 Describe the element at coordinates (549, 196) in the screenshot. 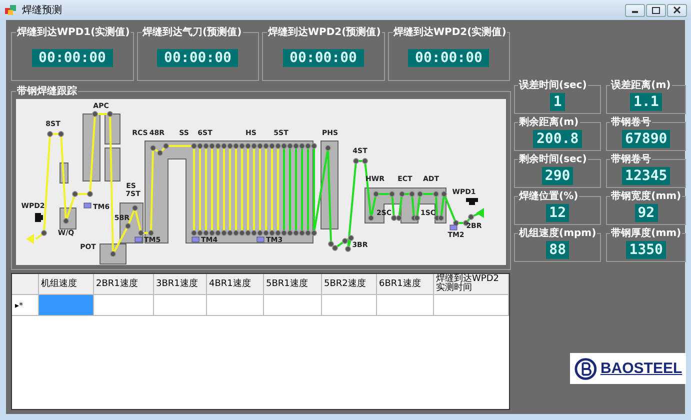

I see `group-title: 焊缝位置(%)` at that location.